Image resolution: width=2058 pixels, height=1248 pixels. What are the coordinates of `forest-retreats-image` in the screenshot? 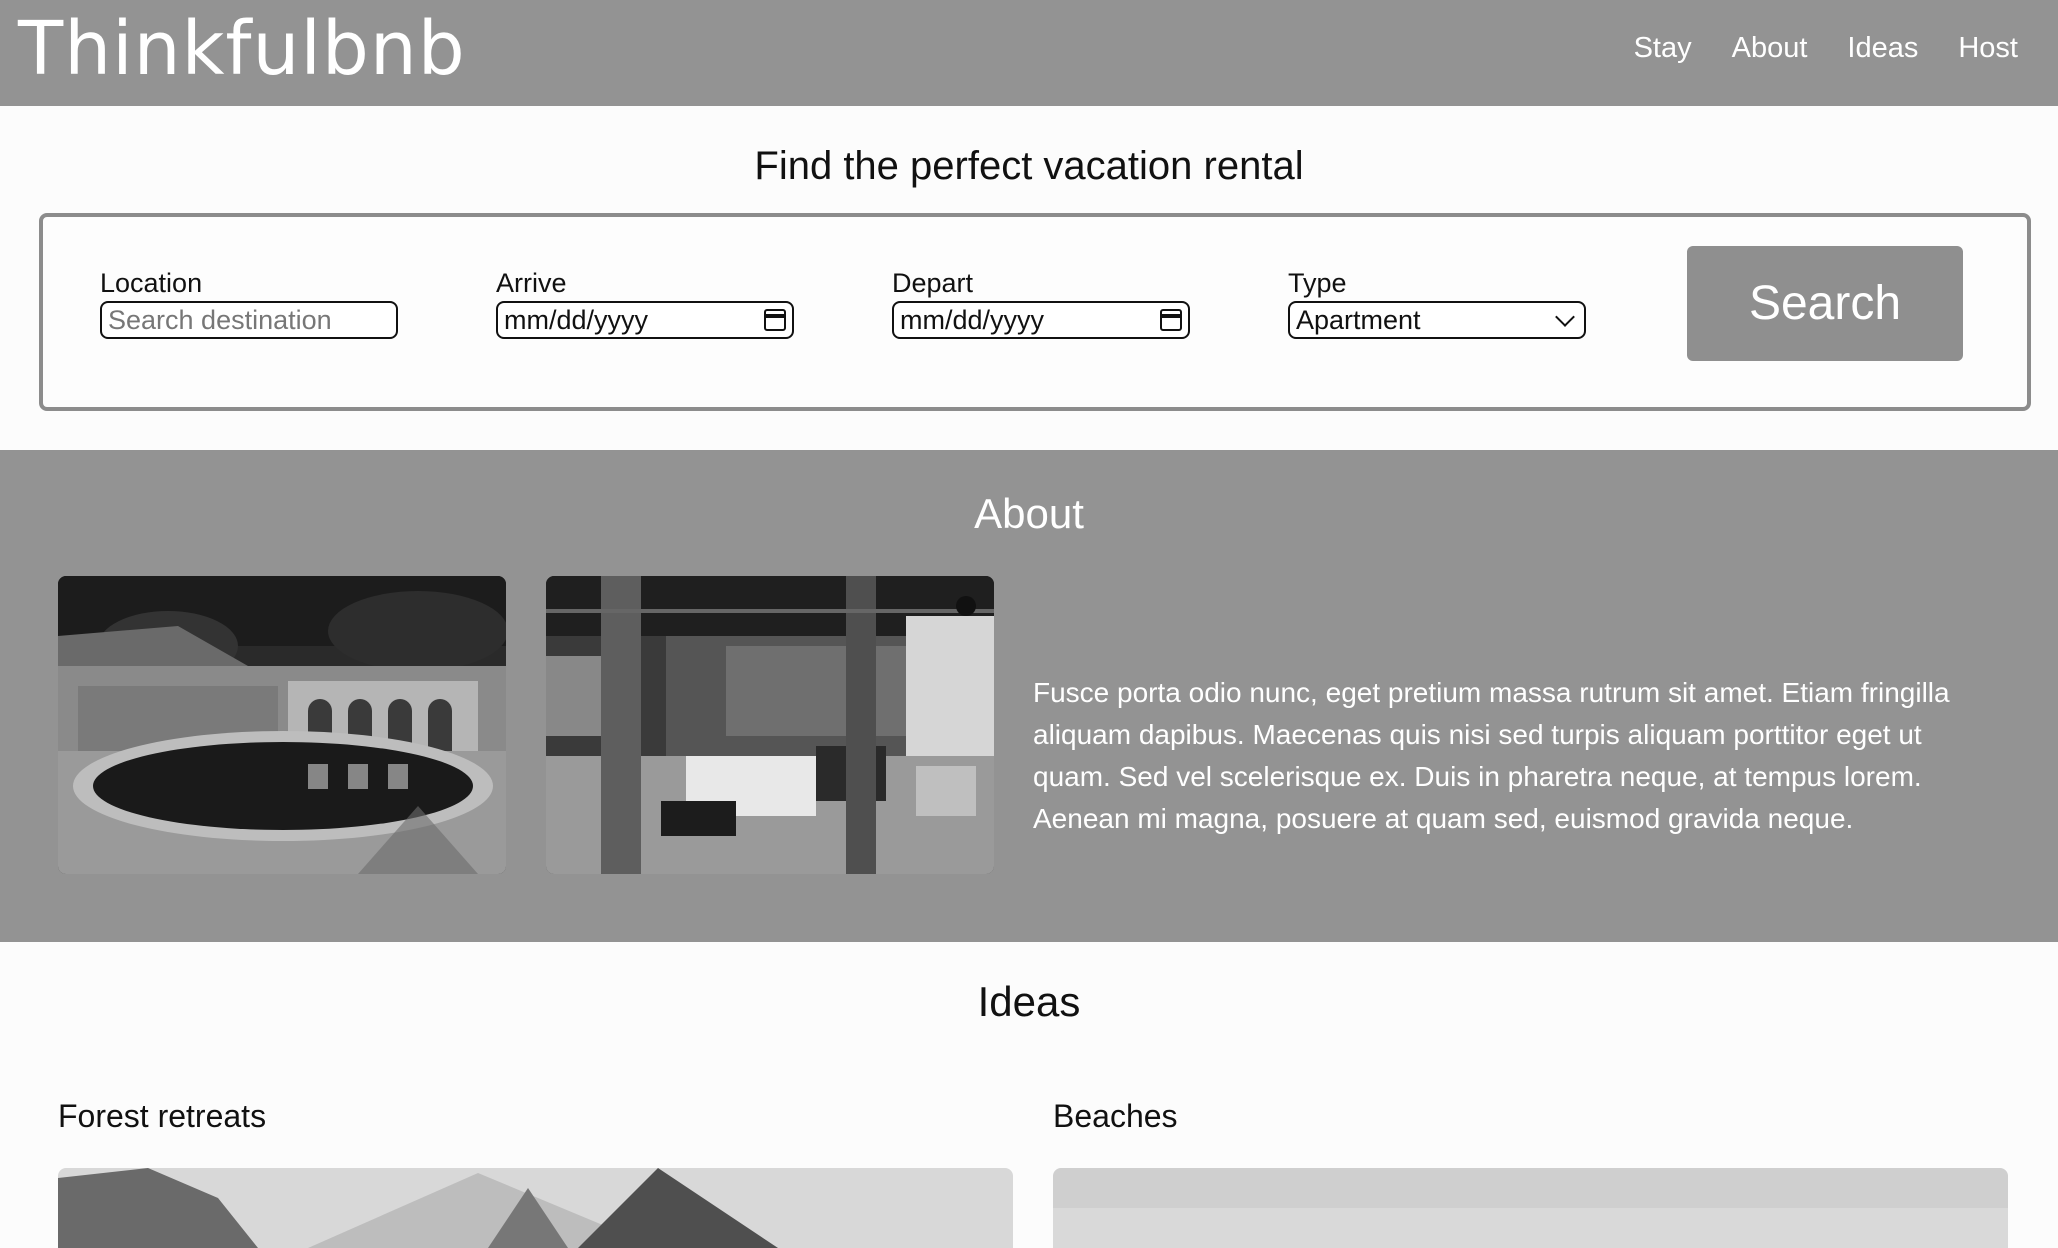 It's located at (535, 1208).